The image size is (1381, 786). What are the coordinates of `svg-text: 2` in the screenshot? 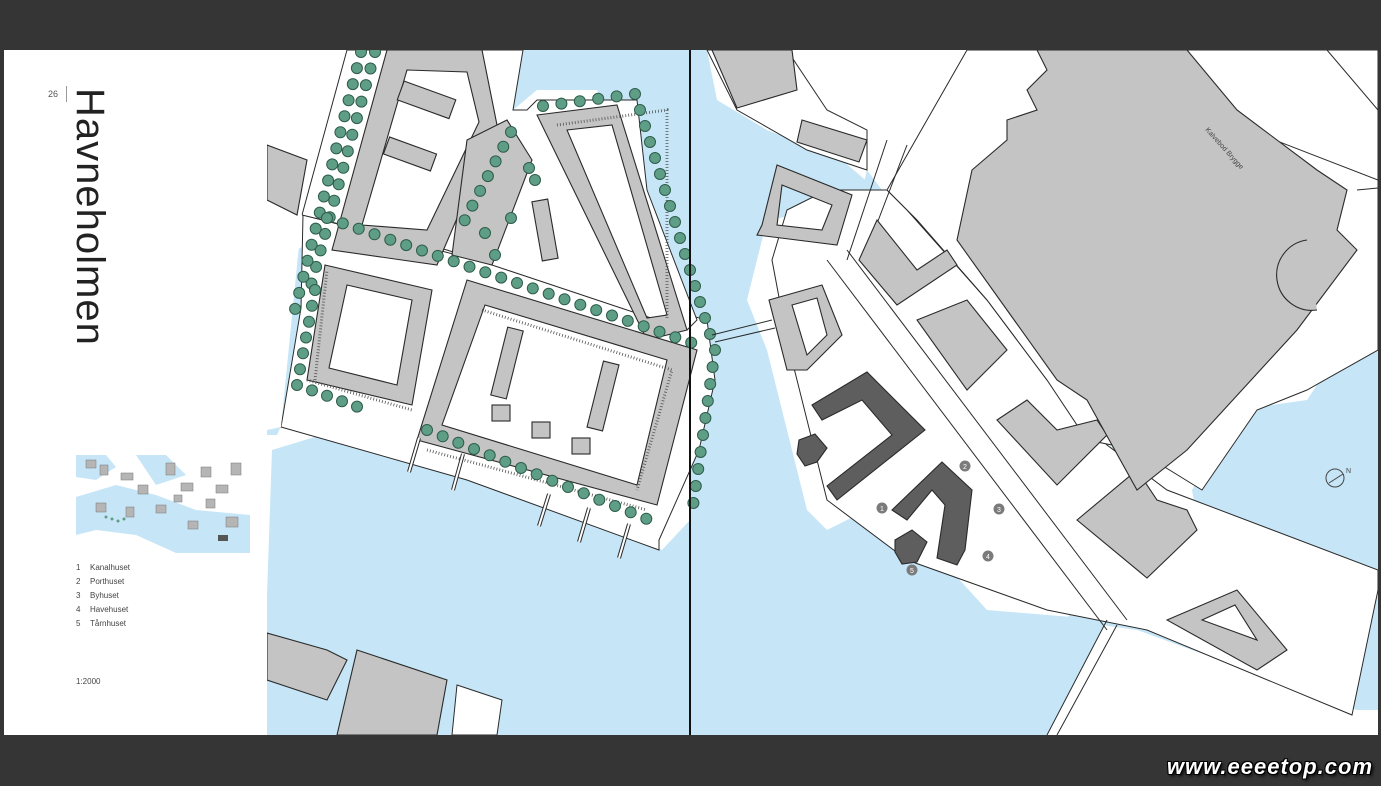 It's located at (965, 467).